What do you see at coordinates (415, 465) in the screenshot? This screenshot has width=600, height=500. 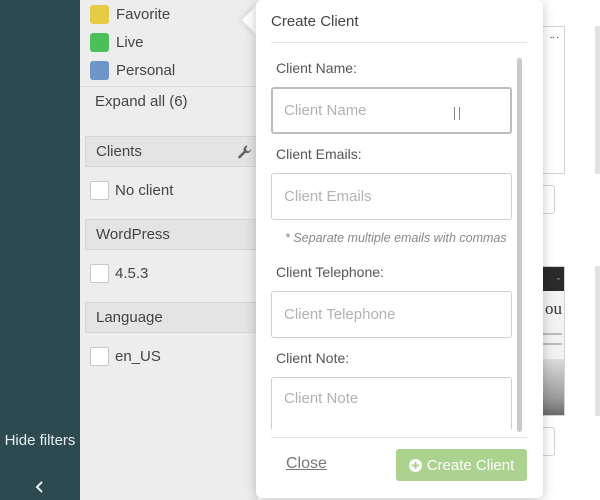 I see `plus-circle-icon` at bounding box center [415, 465].